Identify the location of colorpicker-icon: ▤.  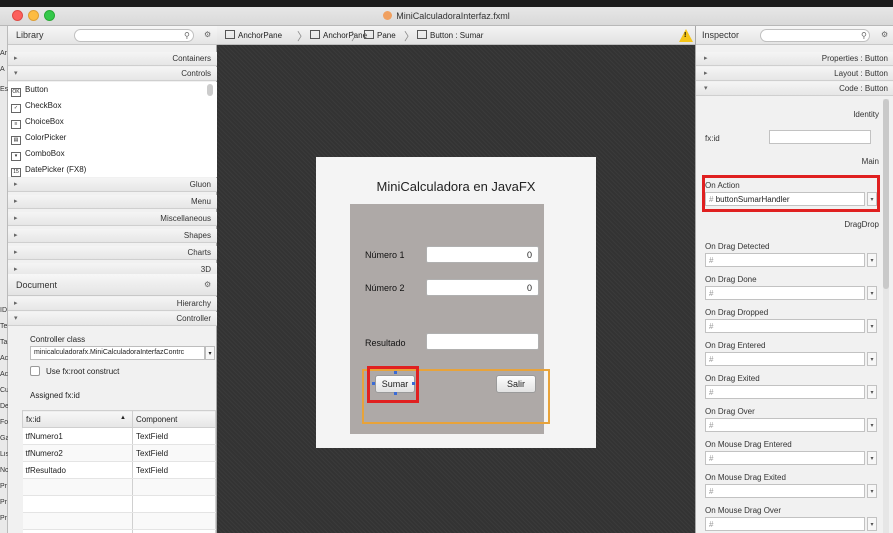
(16, 140).